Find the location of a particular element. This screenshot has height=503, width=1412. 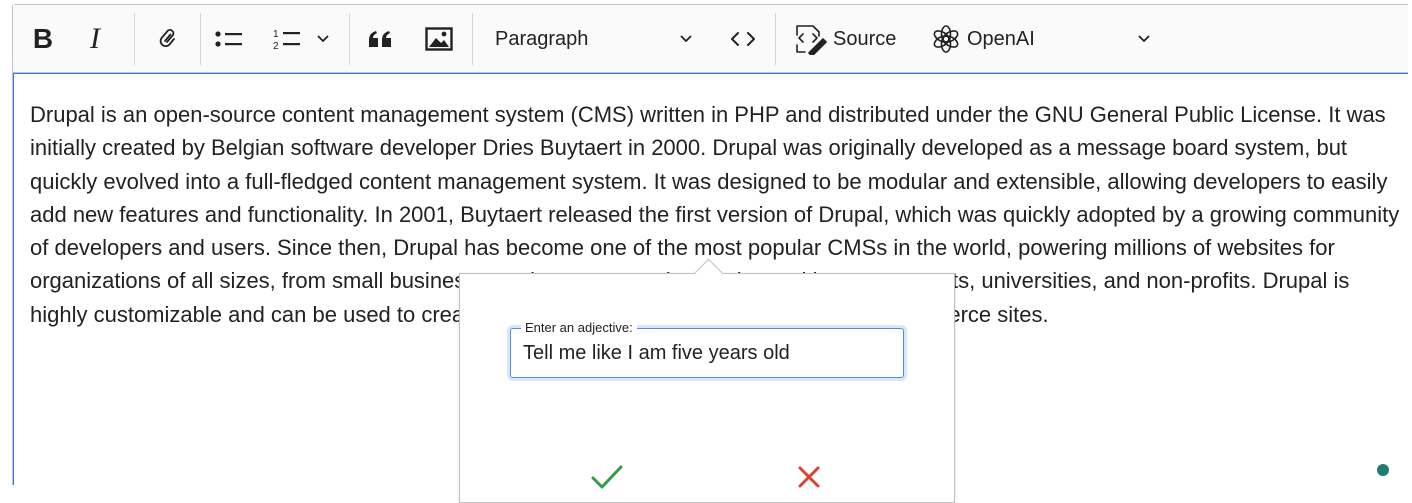

save-button is located at coordinates (607, 480).